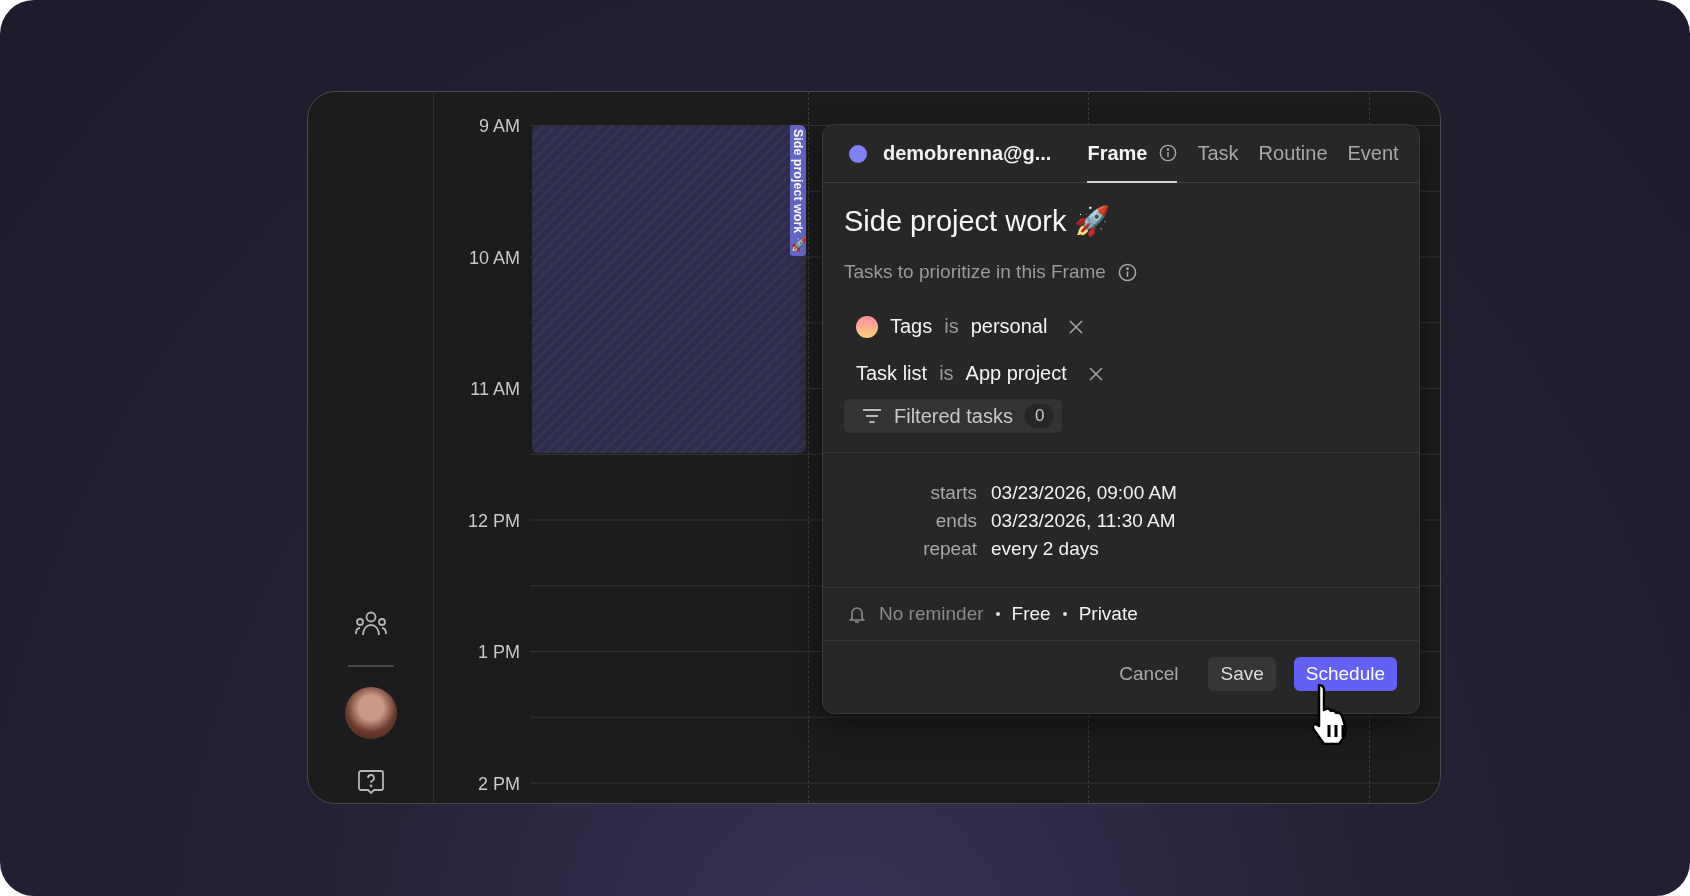 The image size is (1690, 896). I want to click on time-label: 12 PM, so click(493, 520).